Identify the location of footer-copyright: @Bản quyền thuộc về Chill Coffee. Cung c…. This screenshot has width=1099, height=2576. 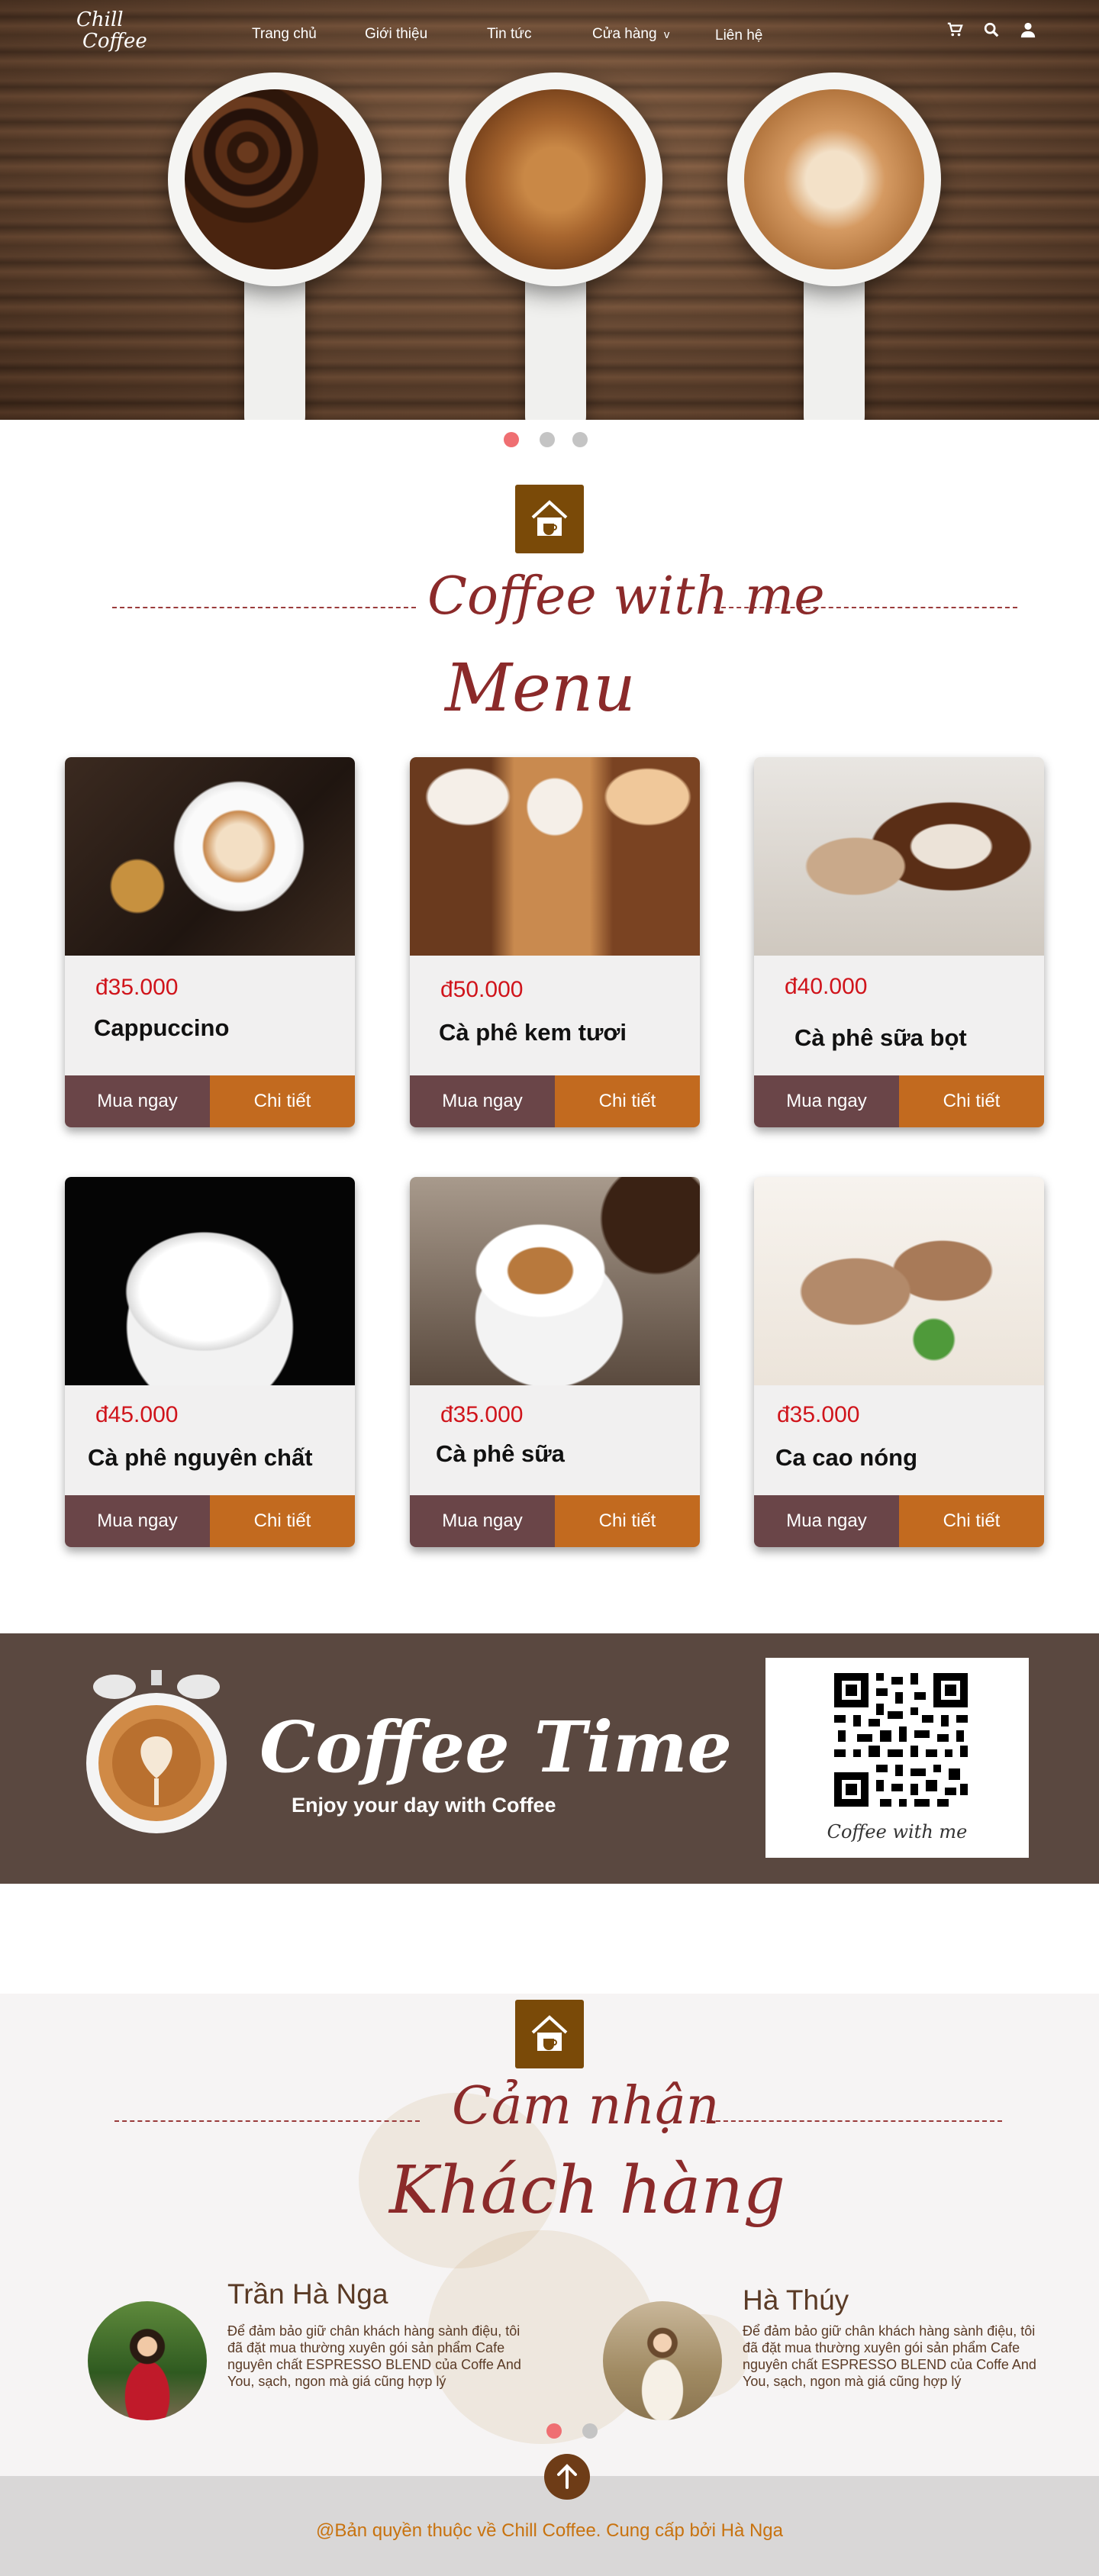
(549, 2530).